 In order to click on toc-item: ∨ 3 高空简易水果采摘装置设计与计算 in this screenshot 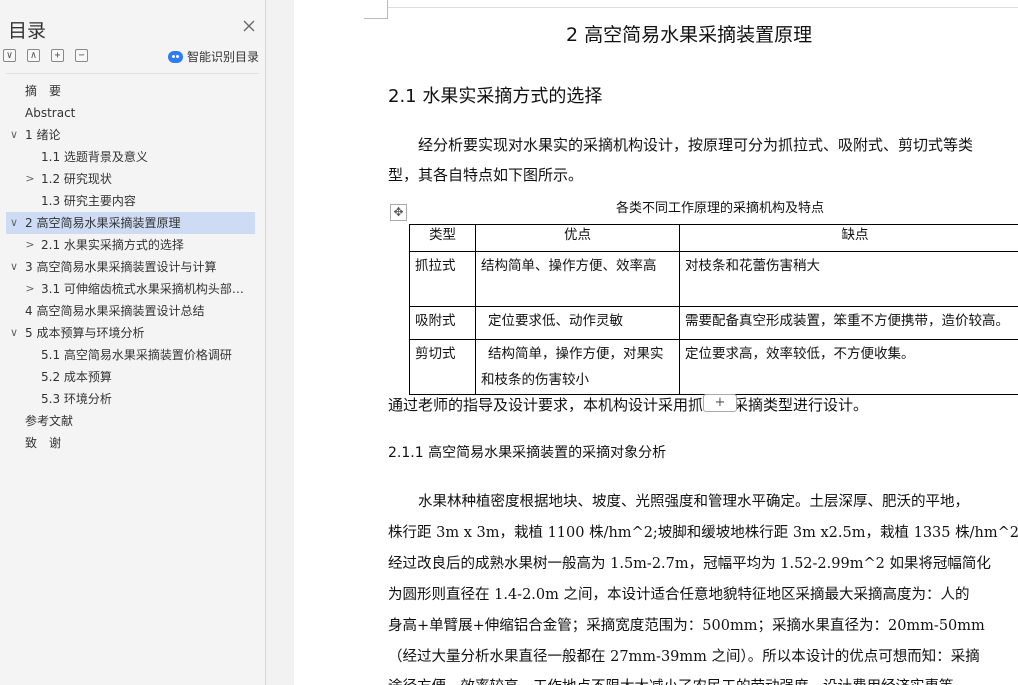, I will do `click(130, 267)`.